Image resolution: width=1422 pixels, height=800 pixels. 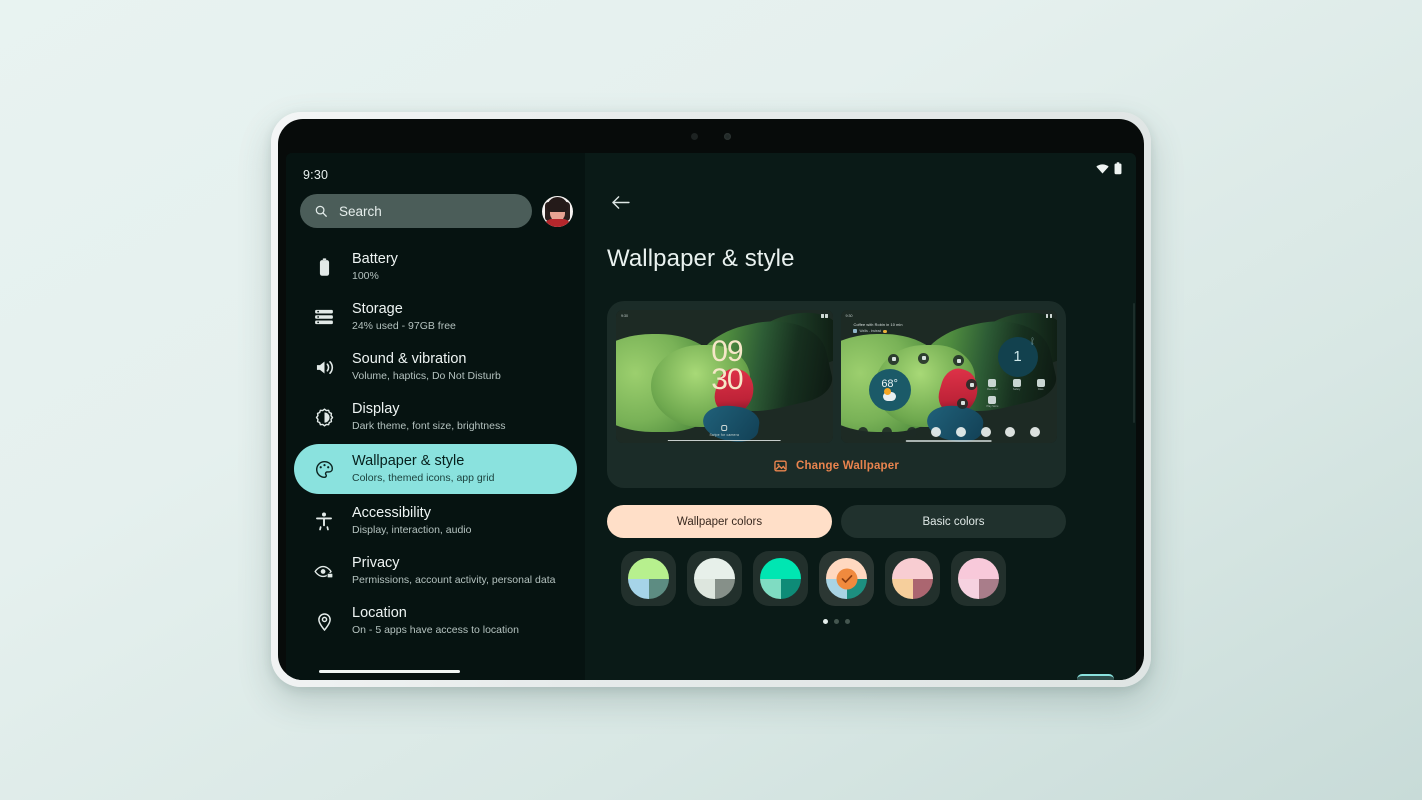 I want to click on lock-footer-text: Swipe for camera, so click(x=724, y=435).